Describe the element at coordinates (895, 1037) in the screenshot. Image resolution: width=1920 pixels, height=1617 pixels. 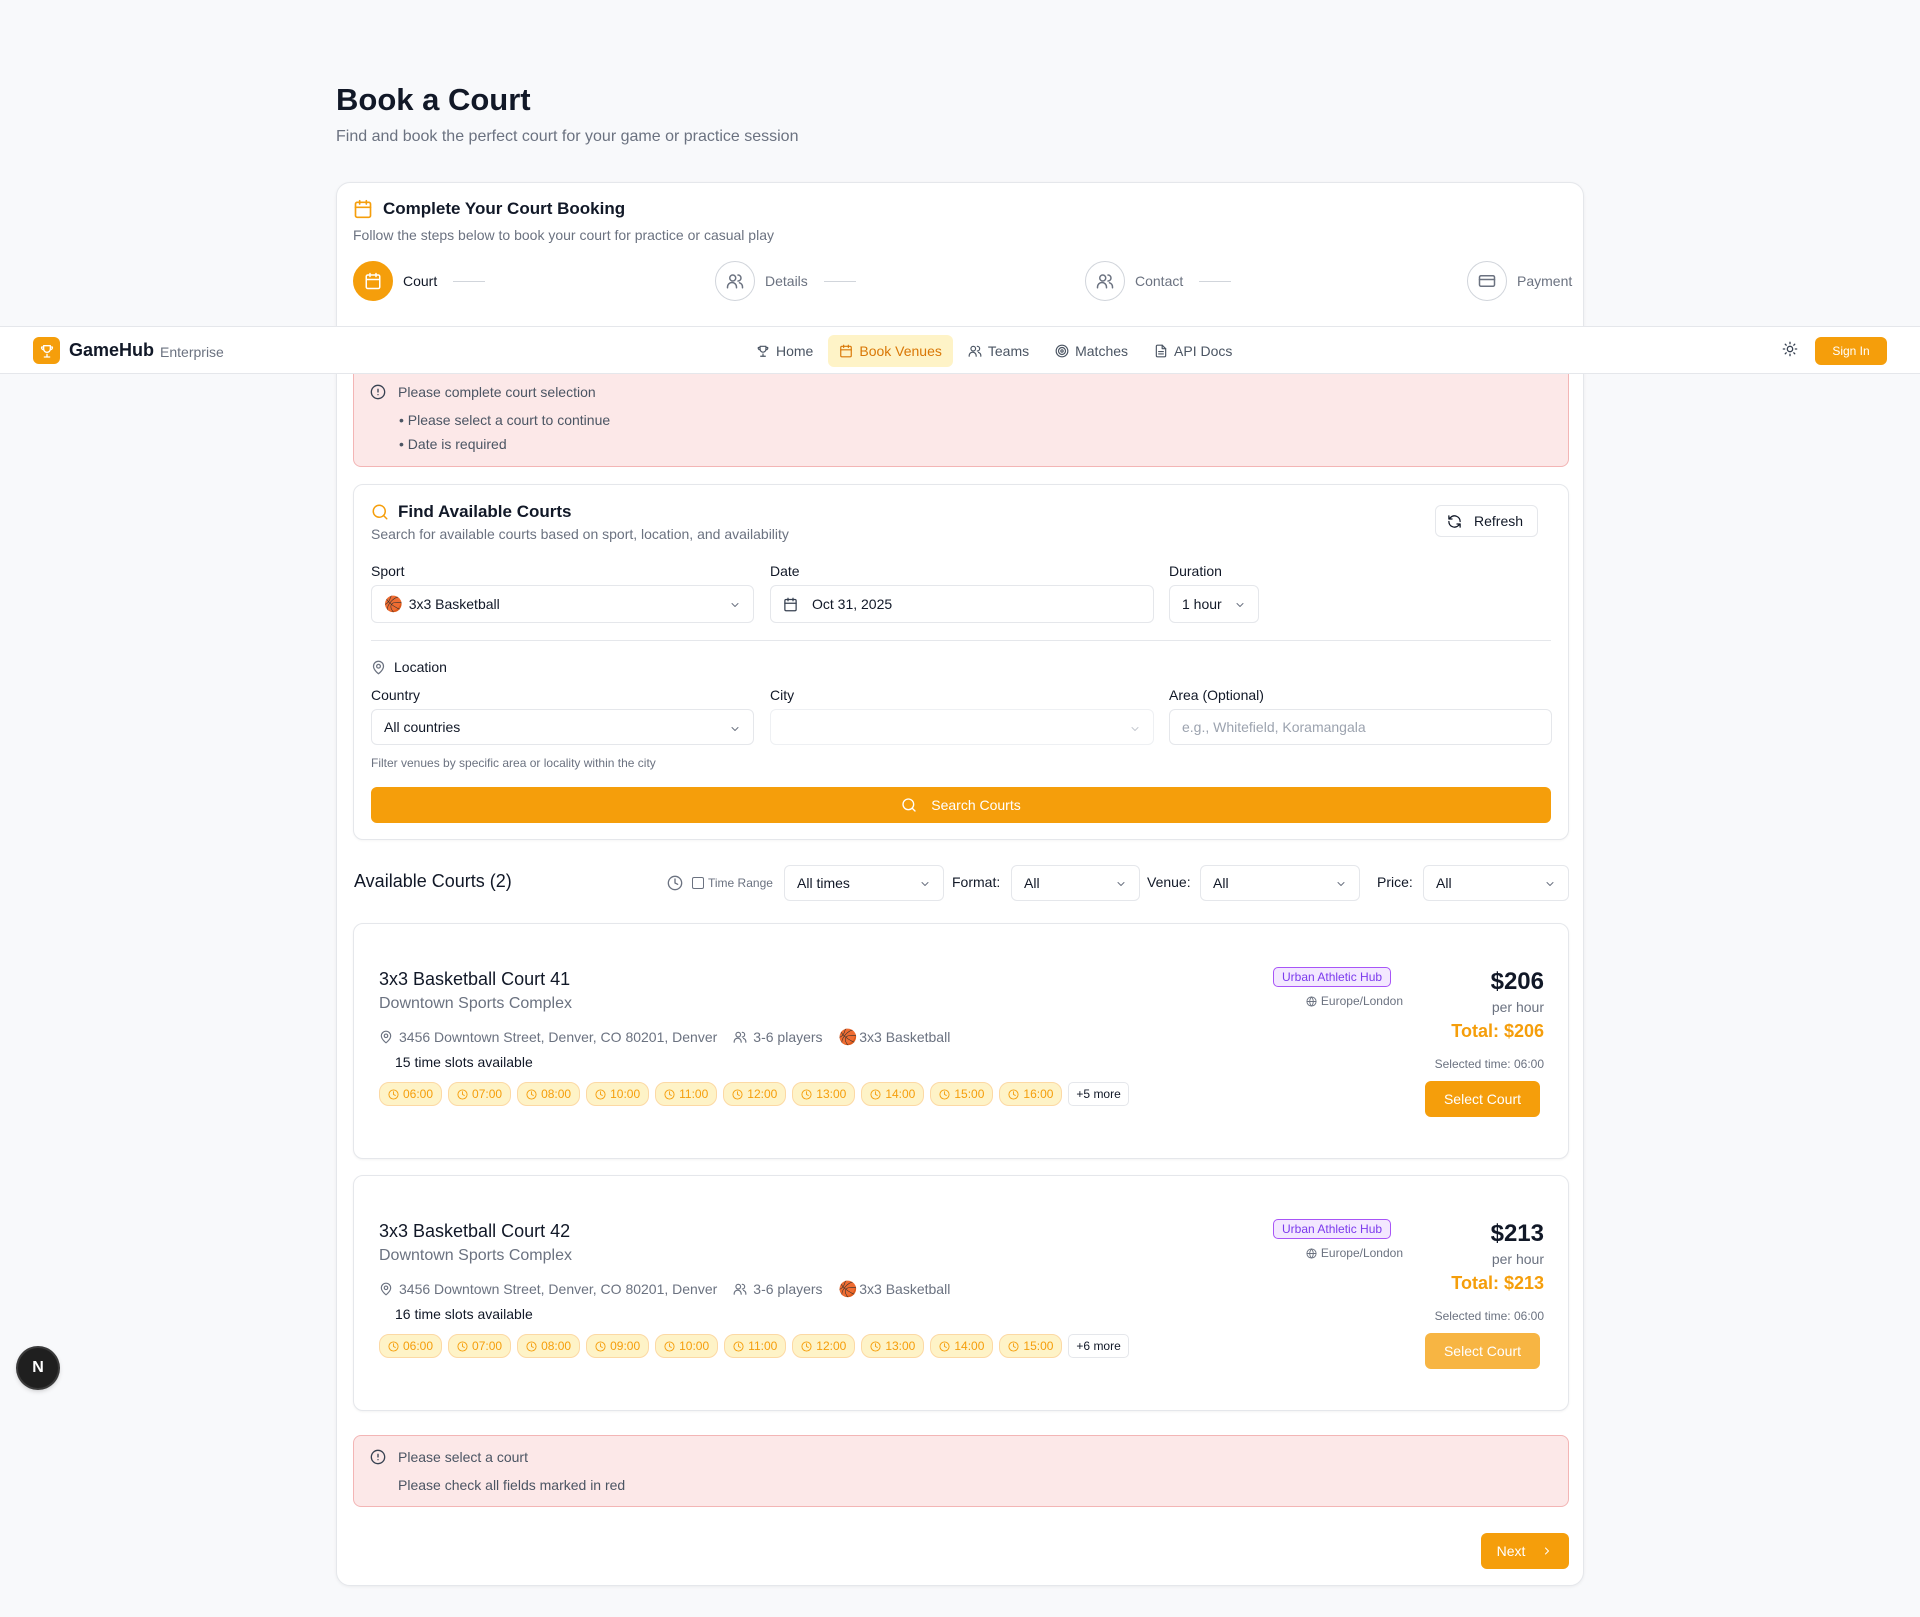
I see `court-sport: 🏀 3x3 Basketball` at that location.